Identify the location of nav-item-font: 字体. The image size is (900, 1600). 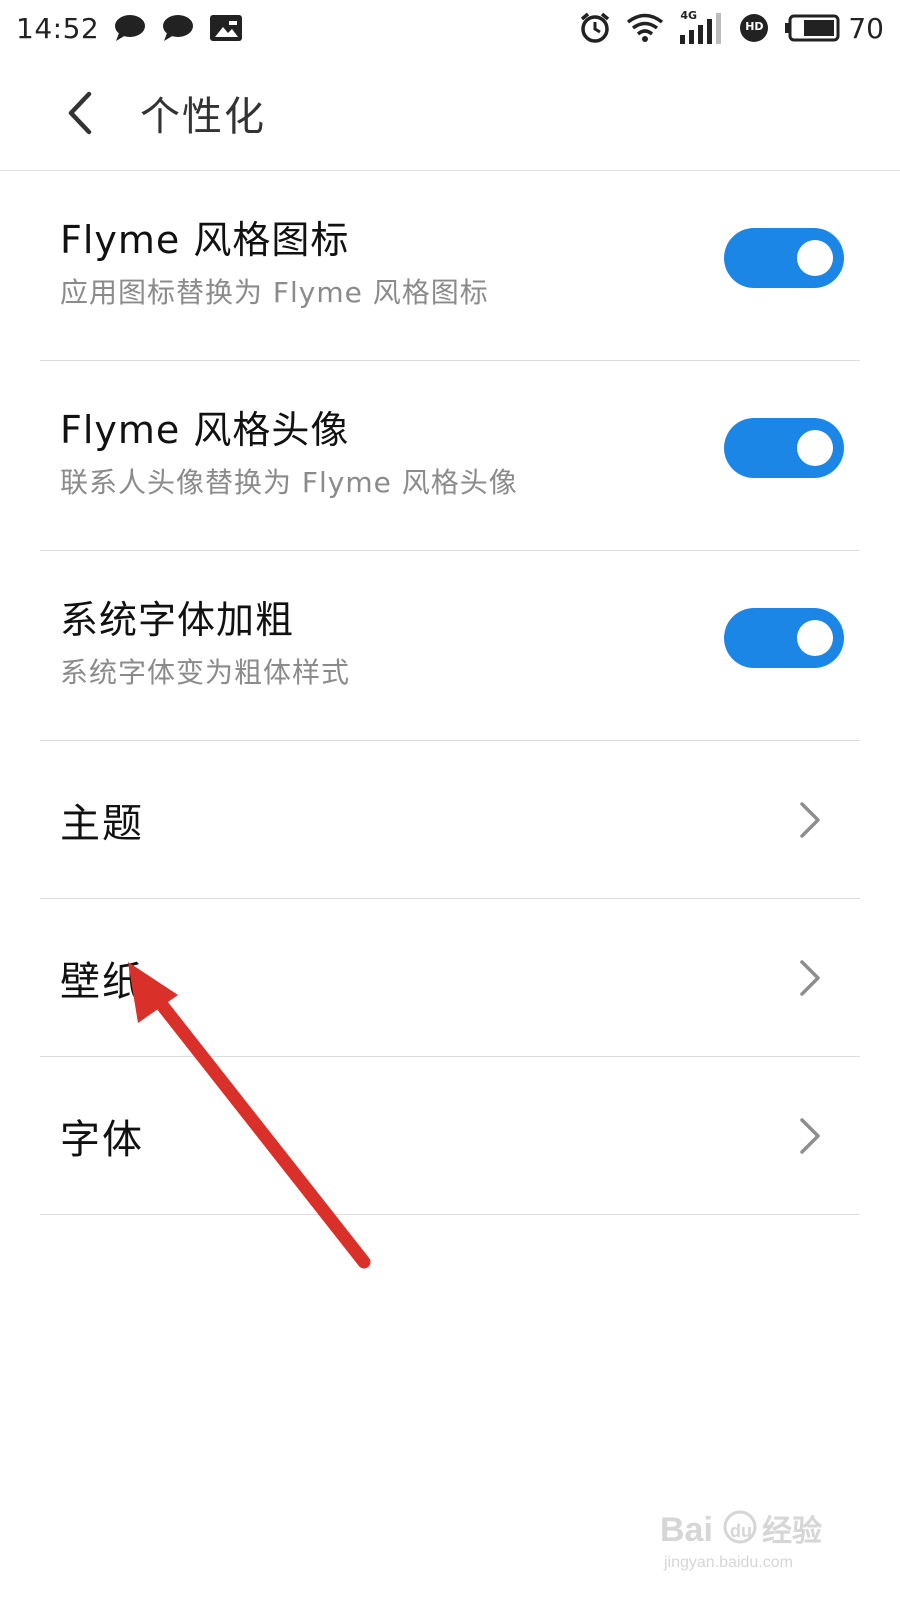
(450, 1136).